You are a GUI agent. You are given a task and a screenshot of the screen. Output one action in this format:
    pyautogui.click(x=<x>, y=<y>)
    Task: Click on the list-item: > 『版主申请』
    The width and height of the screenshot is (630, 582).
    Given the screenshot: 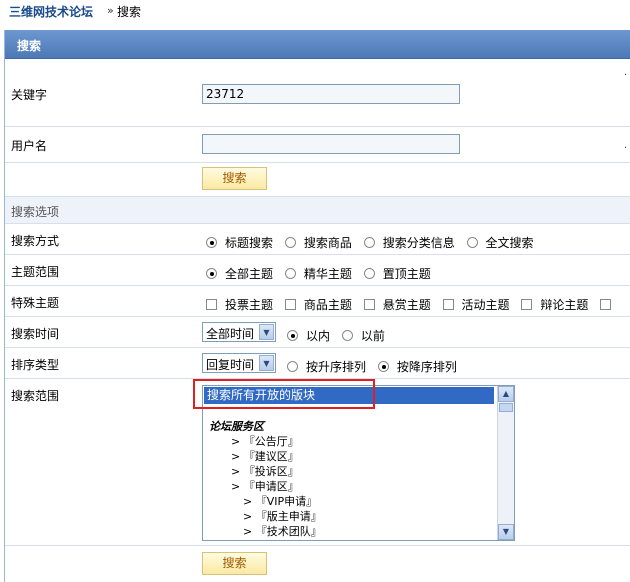 What is the action you would take?
    pyautogui.click(x=349, y=516)
    